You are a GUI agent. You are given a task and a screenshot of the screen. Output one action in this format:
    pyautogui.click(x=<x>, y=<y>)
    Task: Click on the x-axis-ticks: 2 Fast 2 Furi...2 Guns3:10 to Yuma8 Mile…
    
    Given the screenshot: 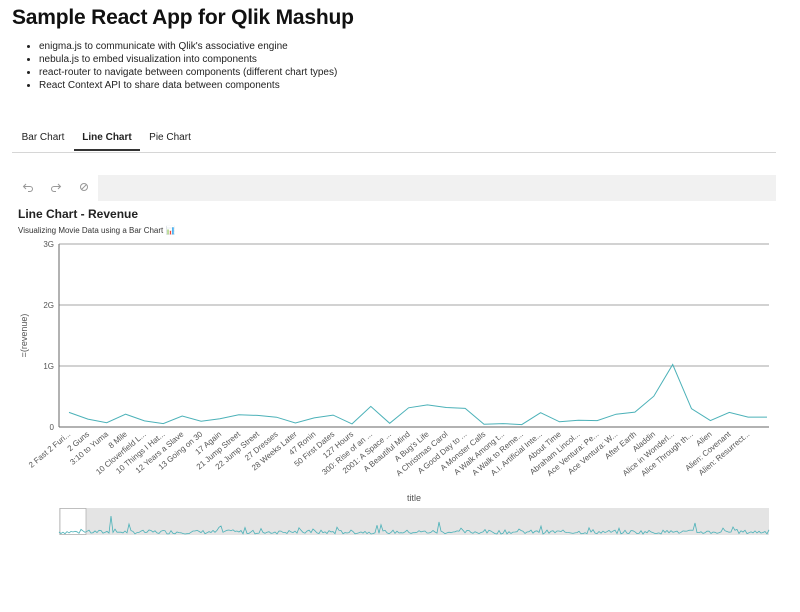 What is the action you would take?
    pyautogui.click(x=389, y=453)
    